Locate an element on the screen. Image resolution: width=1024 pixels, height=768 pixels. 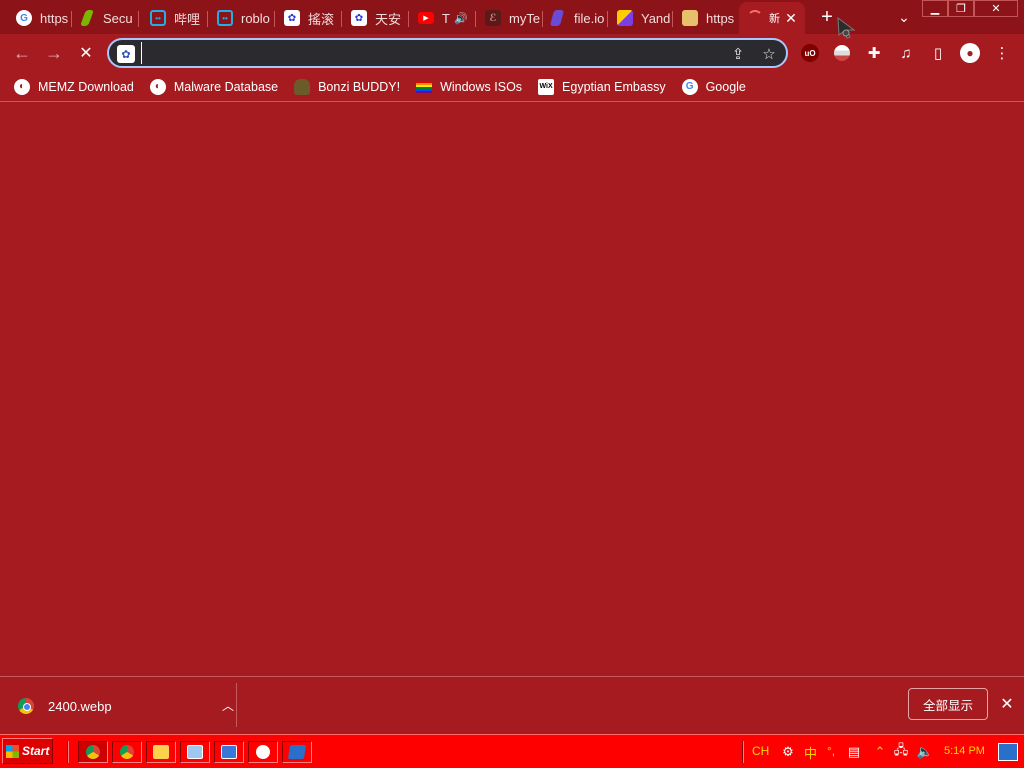
minimize-button: ▁ is located at coordinates (935, 8).